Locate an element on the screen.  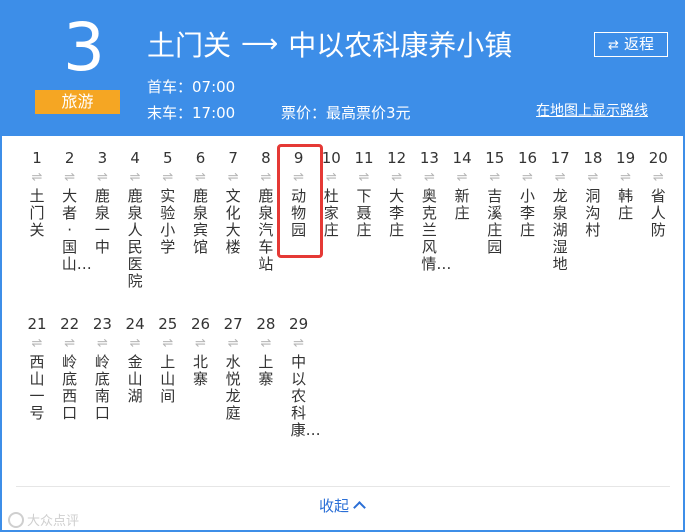
stop-item: 20 ⇌ 省人防 is located at coordinates (658, 193).